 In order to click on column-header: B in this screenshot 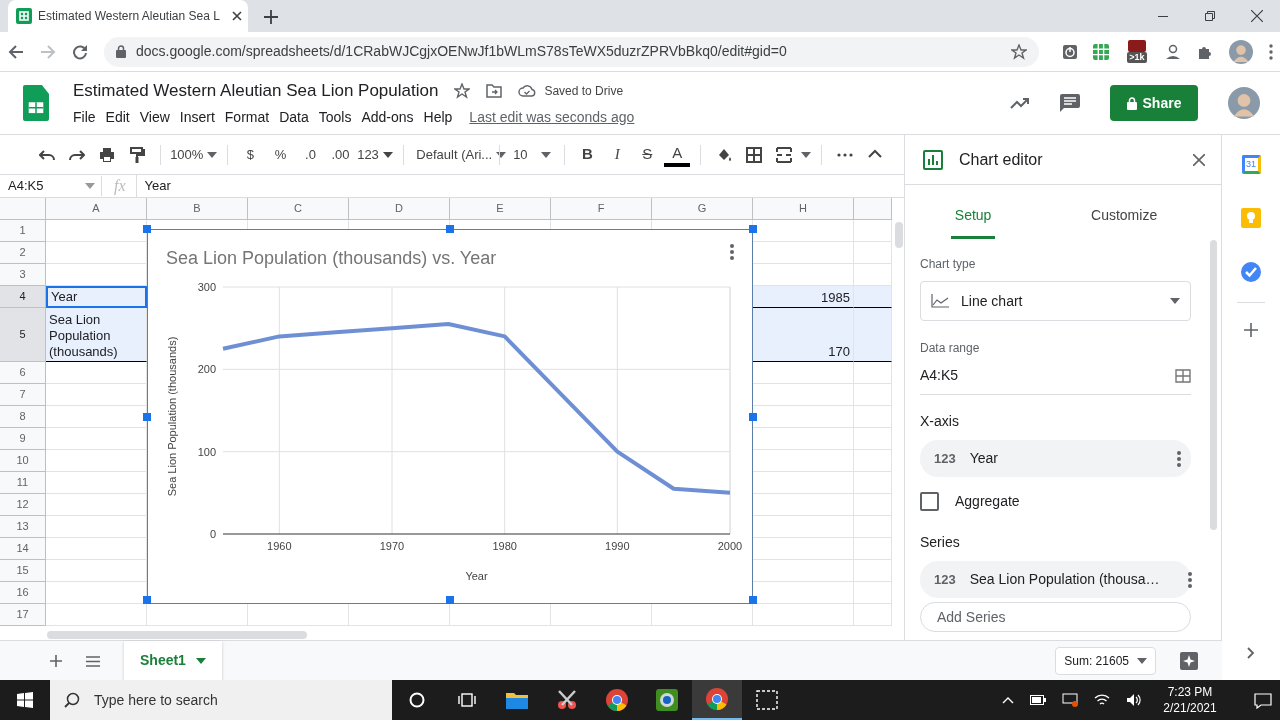, I will do `click(197, 209)`.